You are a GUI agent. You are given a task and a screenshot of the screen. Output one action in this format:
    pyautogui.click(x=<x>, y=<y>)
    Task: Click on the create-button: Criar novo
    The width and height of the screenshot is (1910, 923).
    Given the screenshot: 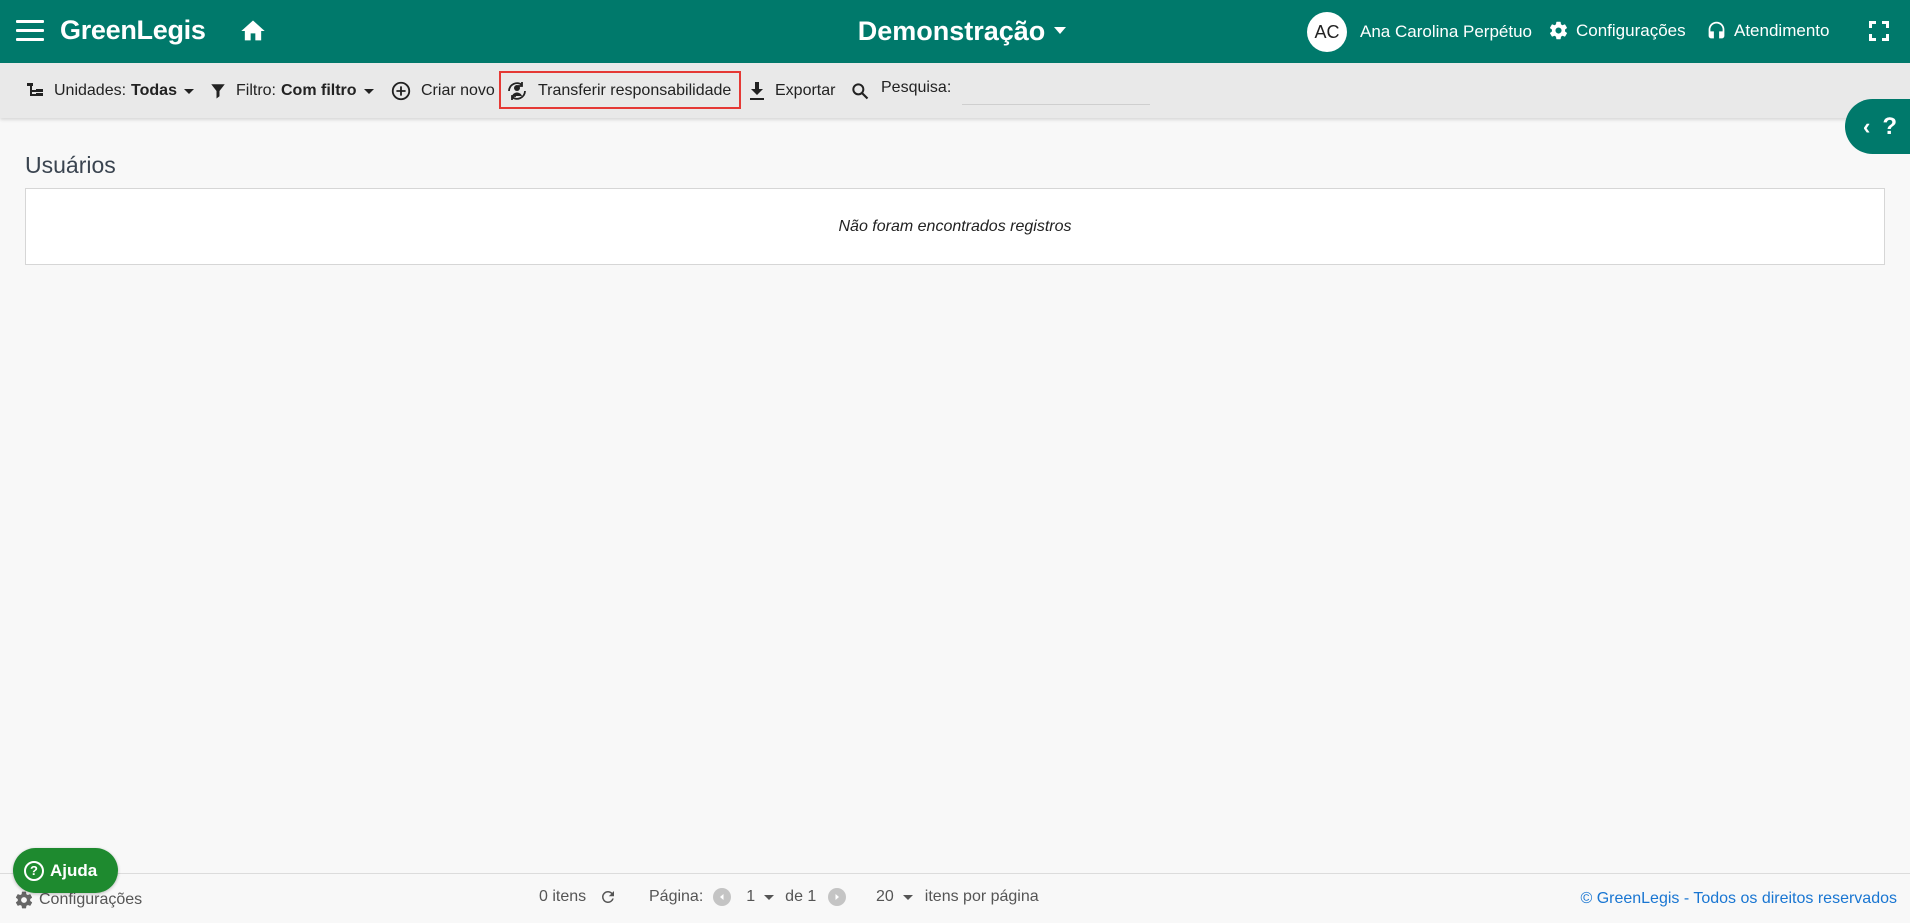 What is the action you would take?
    pyautogui.click(x=442, y=91)
    